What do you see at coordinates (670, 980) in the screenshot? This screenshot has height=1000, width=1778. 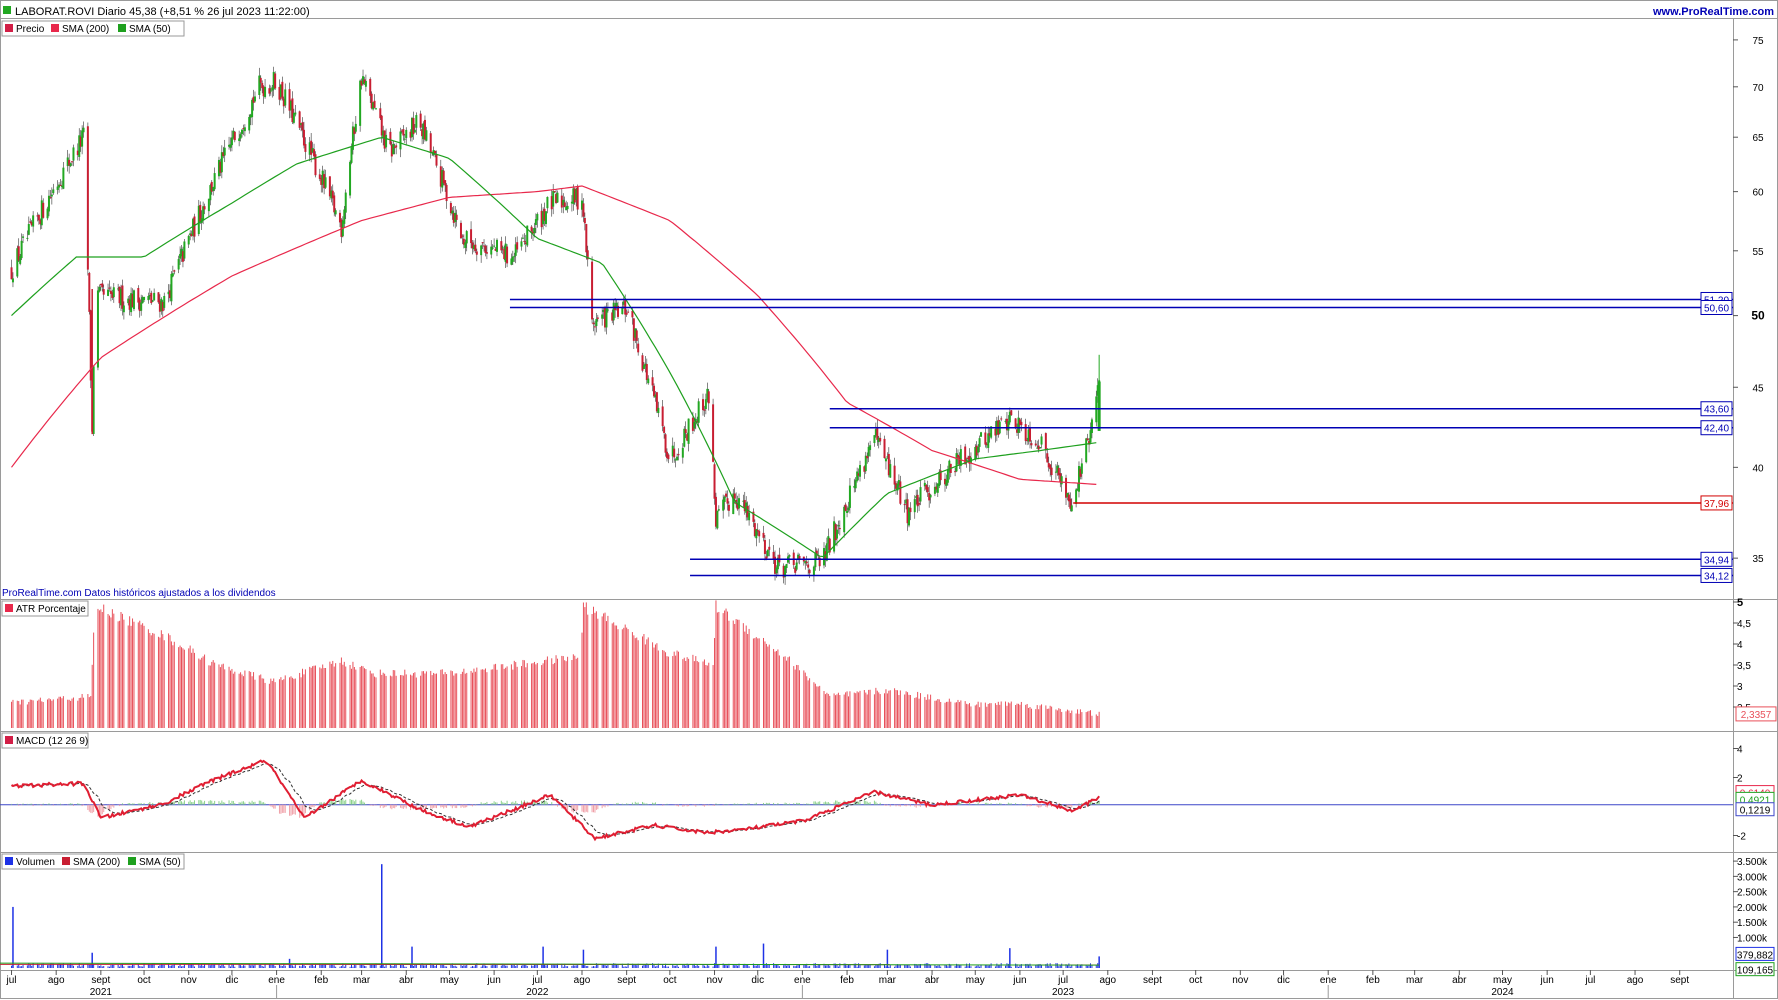 I see `month-tick-label: oct` at bounding box center [670, 980].